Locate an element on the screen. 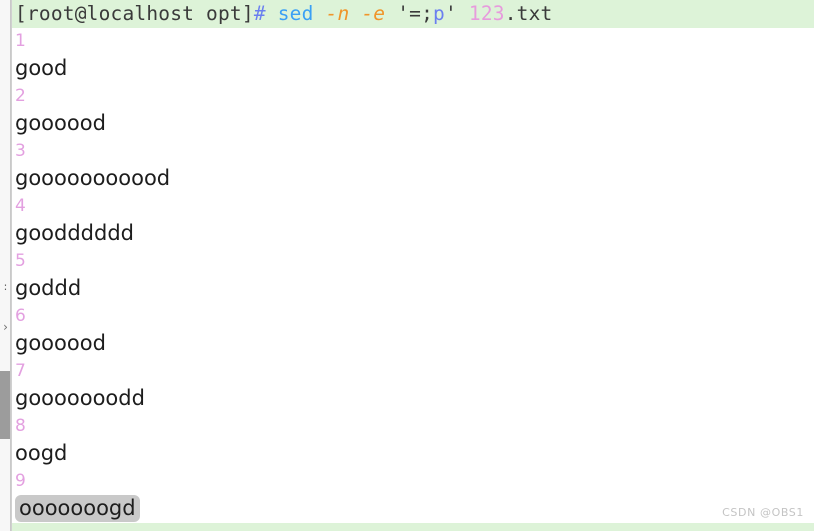 Image resolution: width=814 pixels, height=531 pixels. chevron-right-icon: › is located at coordinates (5, 327).